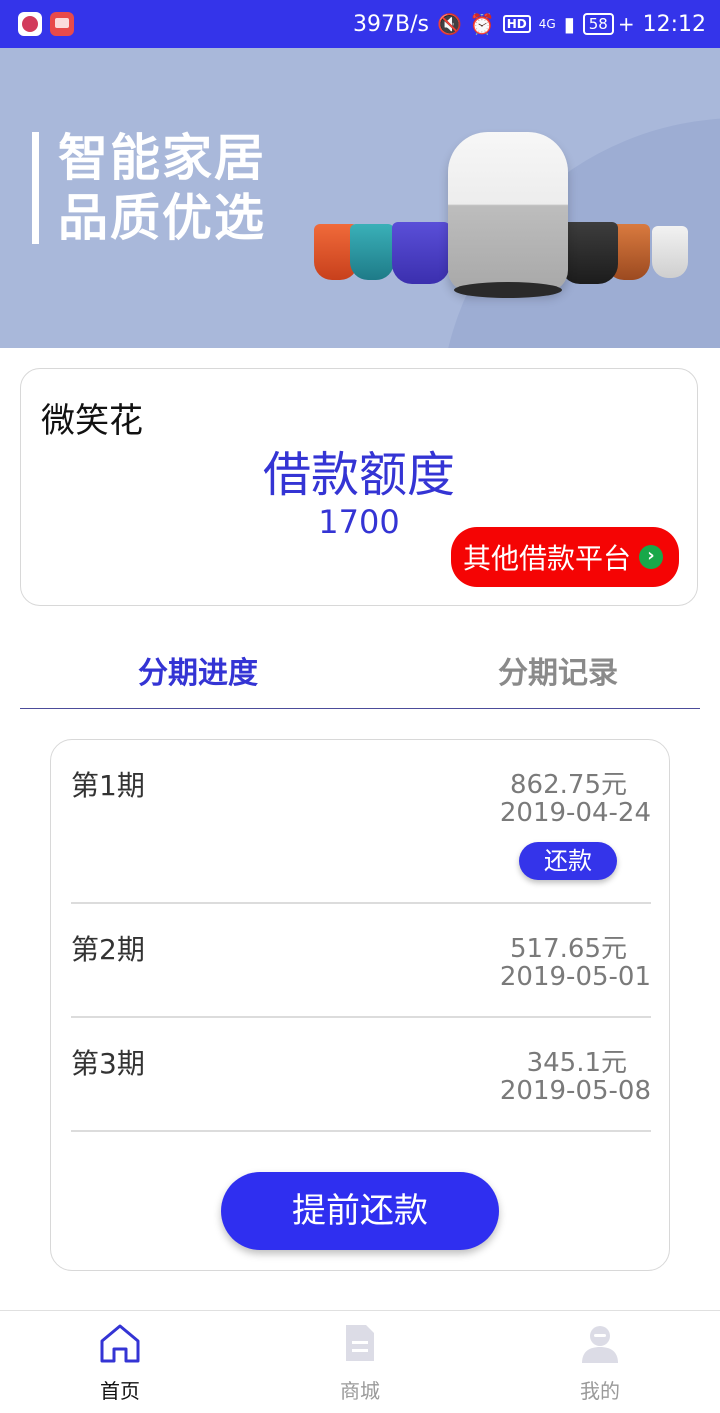  Describe the element at coordinates (547, 558) in the screenshot. I see `other-platforms-label: 其他借款平台` at that location.